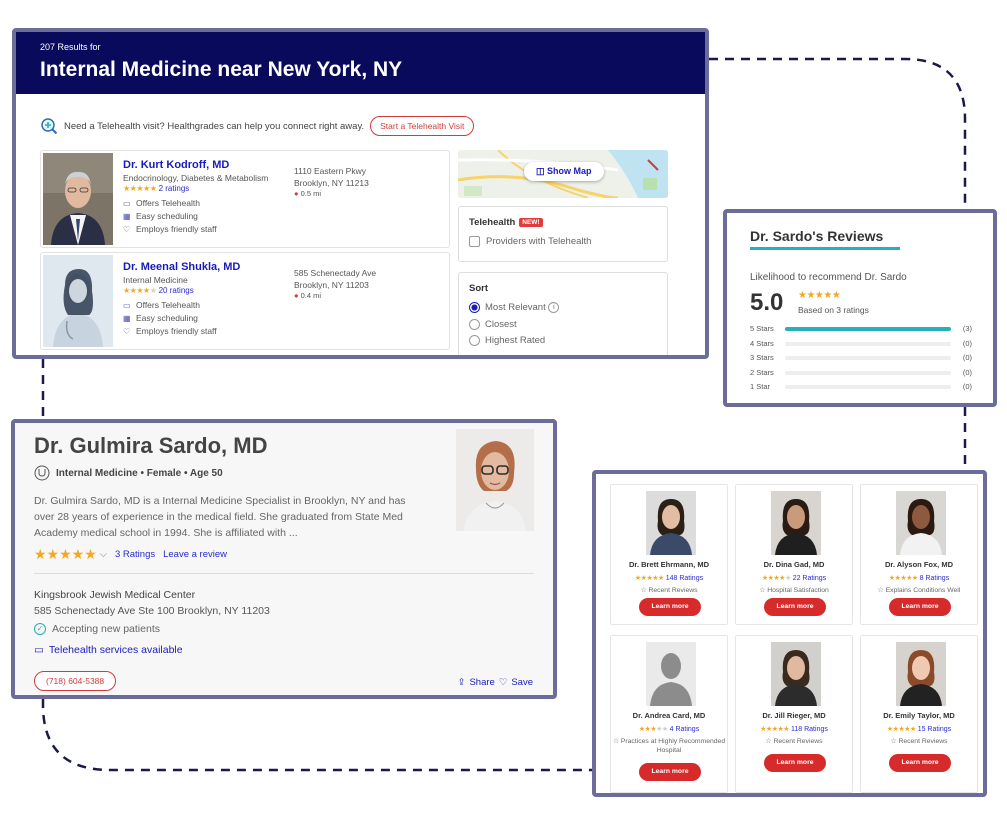 This screenshot has height=831, width=1007. Describe the element at coordinates (151, 445) in the screenshot. I see `profile-name: Dr. Gulmira Sardo, MD` at that location.